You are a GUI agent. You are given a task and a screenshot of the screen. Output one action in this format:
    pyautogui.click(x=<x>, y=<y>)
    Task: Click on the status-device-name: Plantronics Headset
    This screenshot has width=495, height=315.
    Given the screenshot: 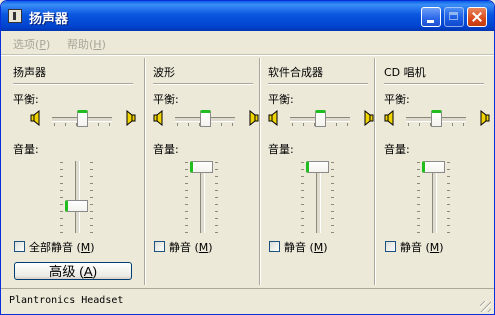 What is the action you would take?
    pyautogui.click(x=66, y=300)
    